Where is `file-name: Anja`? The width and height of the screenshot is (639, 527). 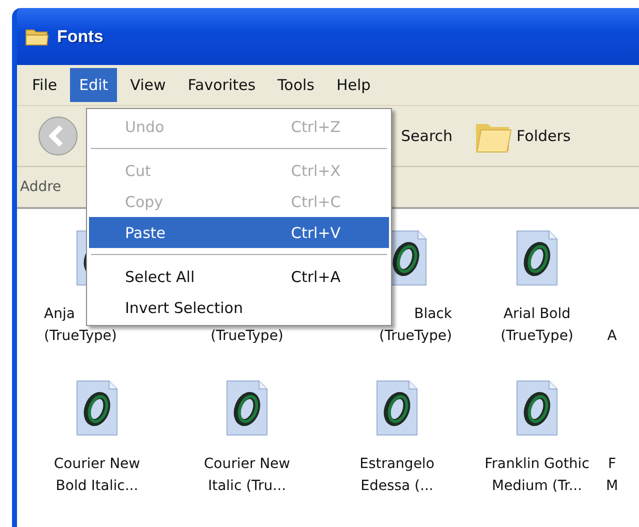 file-name: Anja is located at coordinates (59, 314).